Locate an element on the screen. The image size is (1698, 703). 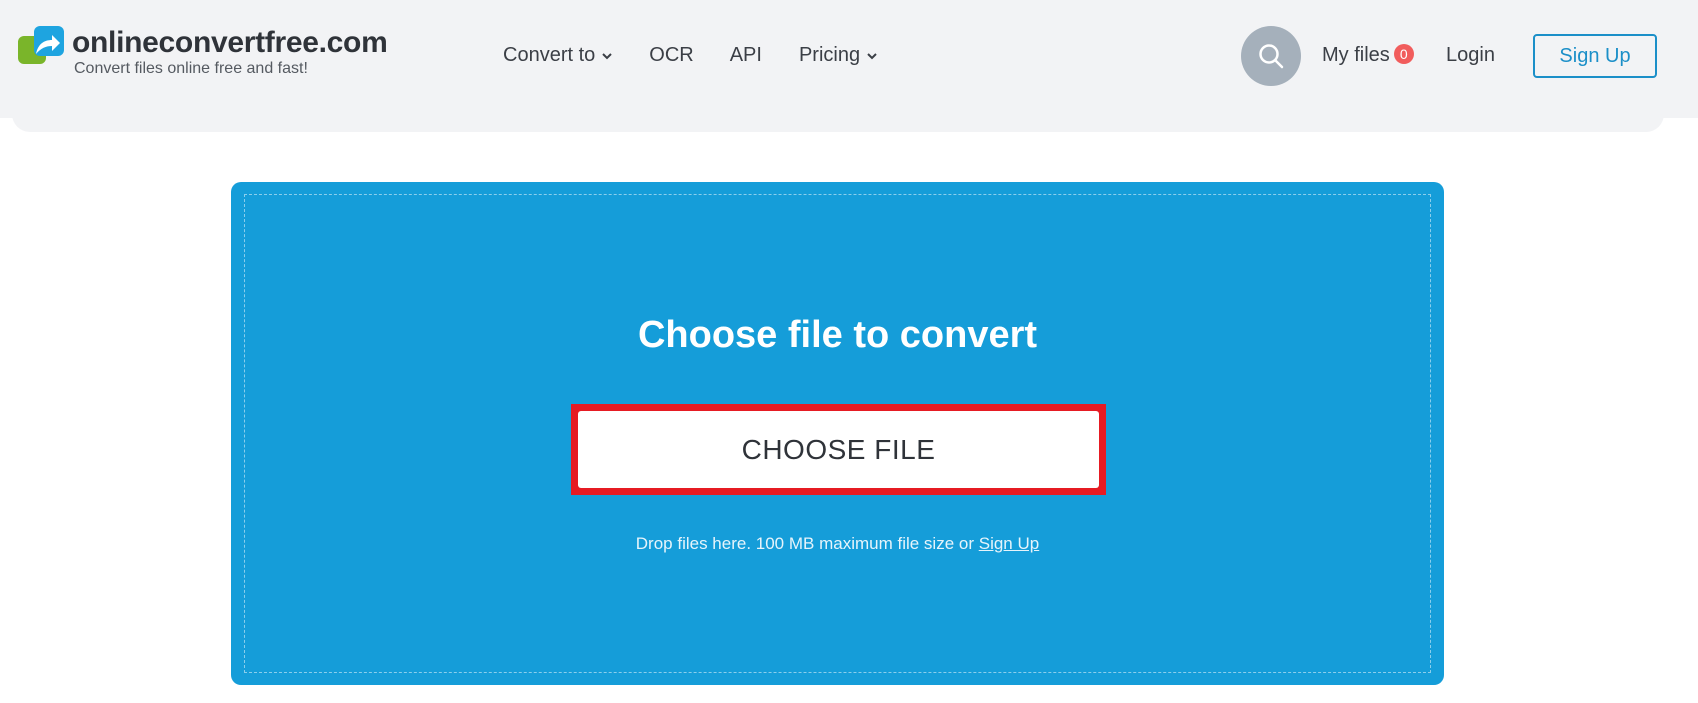
nav-ocr-label: OCR is located at coordinates (671, 55).